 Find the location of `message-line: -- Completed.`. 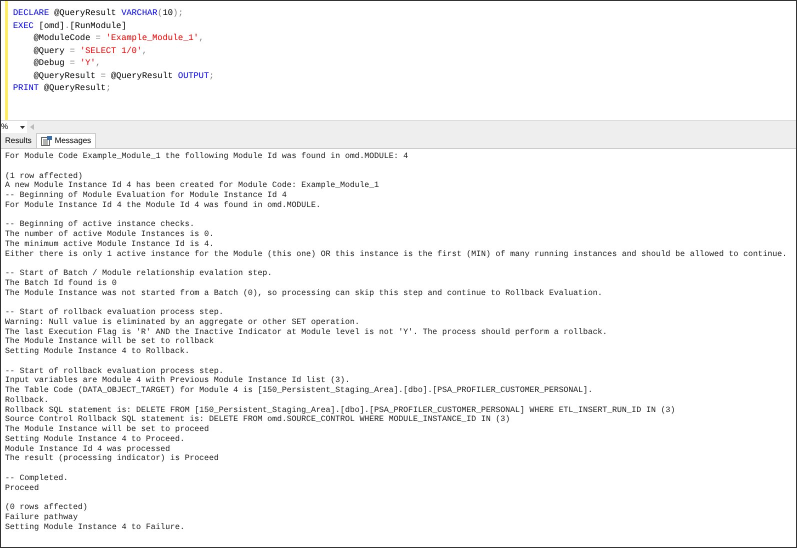

message-line: -- Completed. is located at coordinates (36, 479).